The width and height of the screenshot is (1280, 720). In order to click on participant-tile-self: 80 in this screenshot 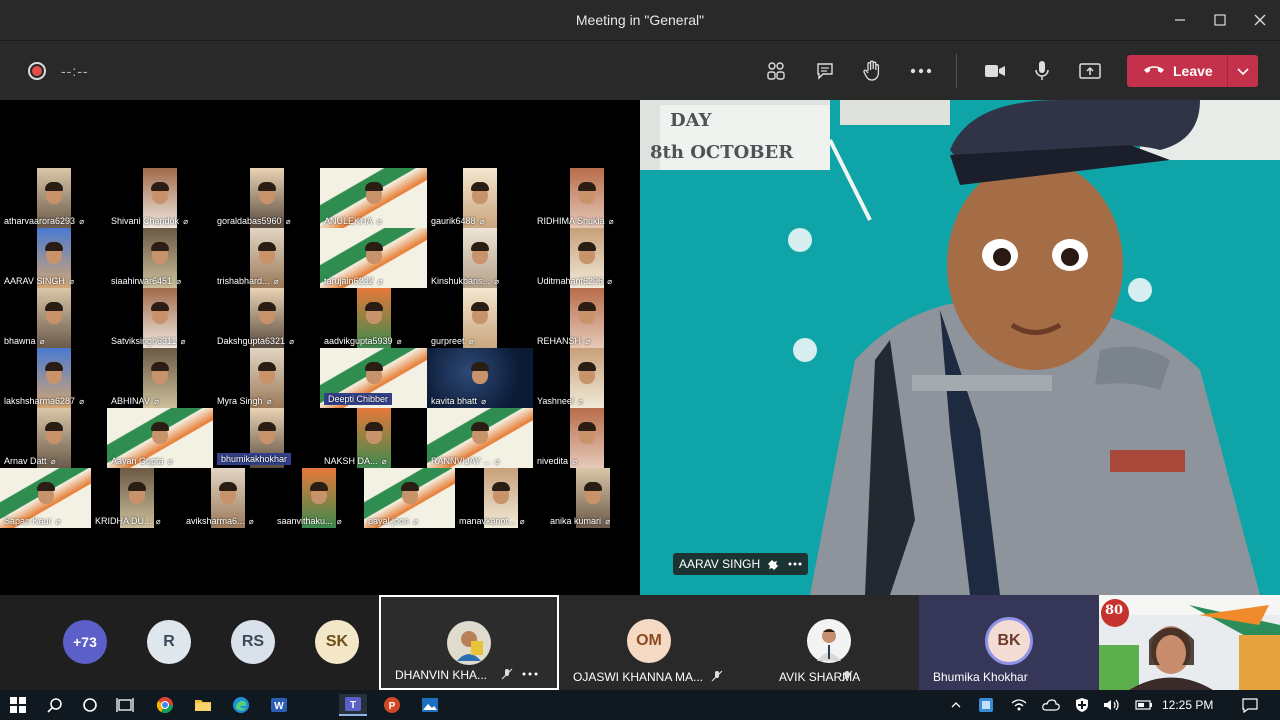, I will do `click(1189, 642)`.